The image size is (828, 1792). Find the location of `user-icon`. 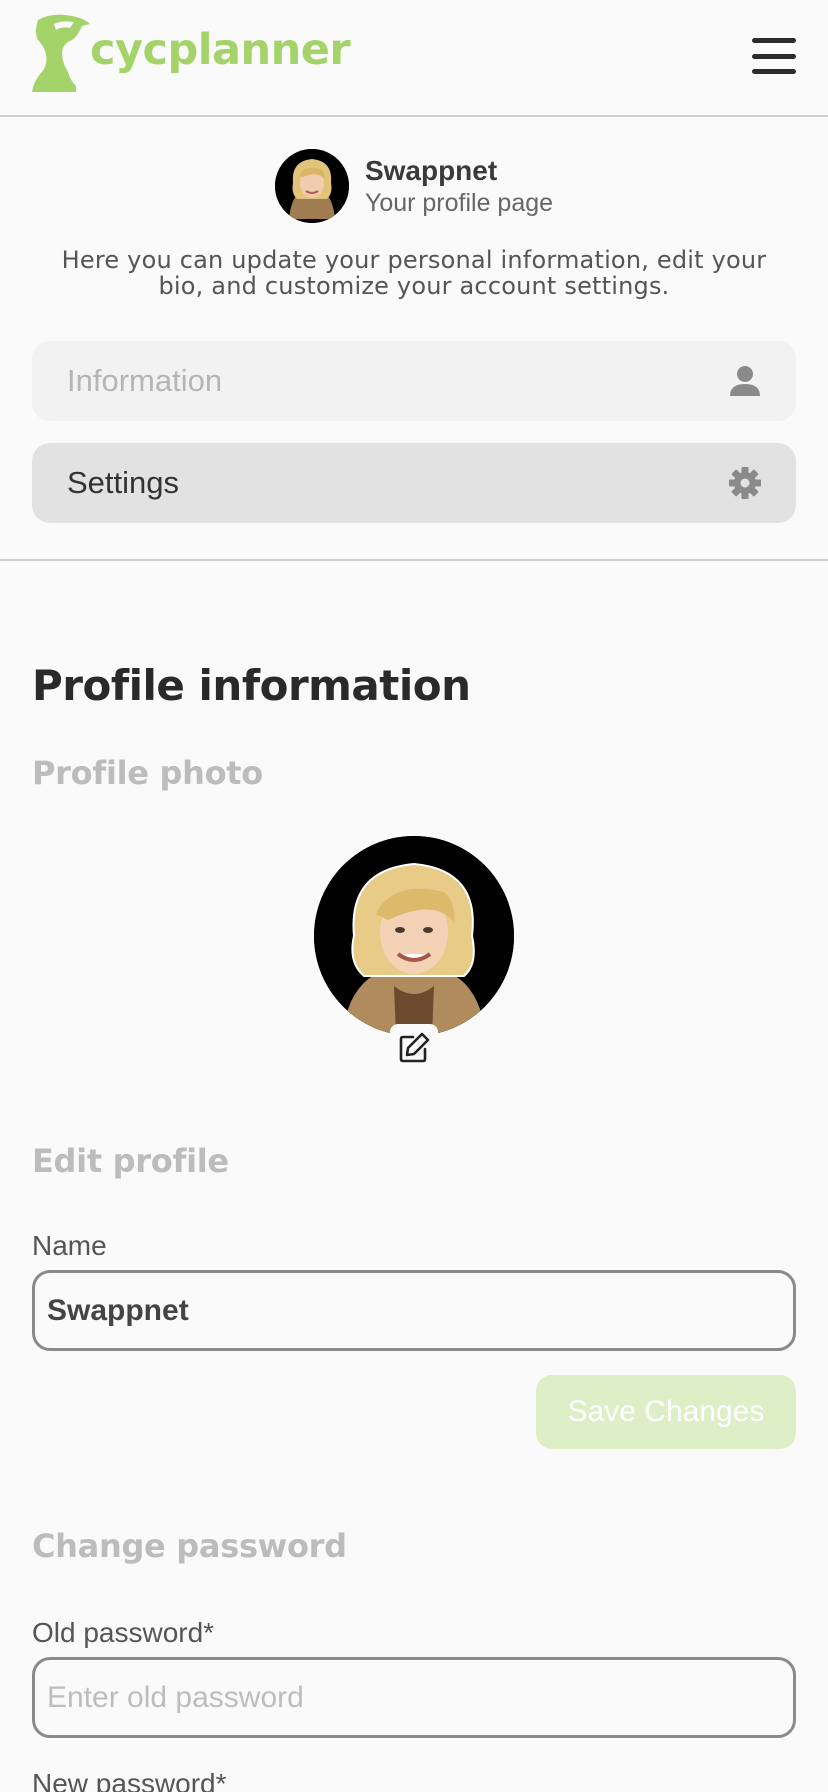

user-icon is located at coordinates (745, 381).